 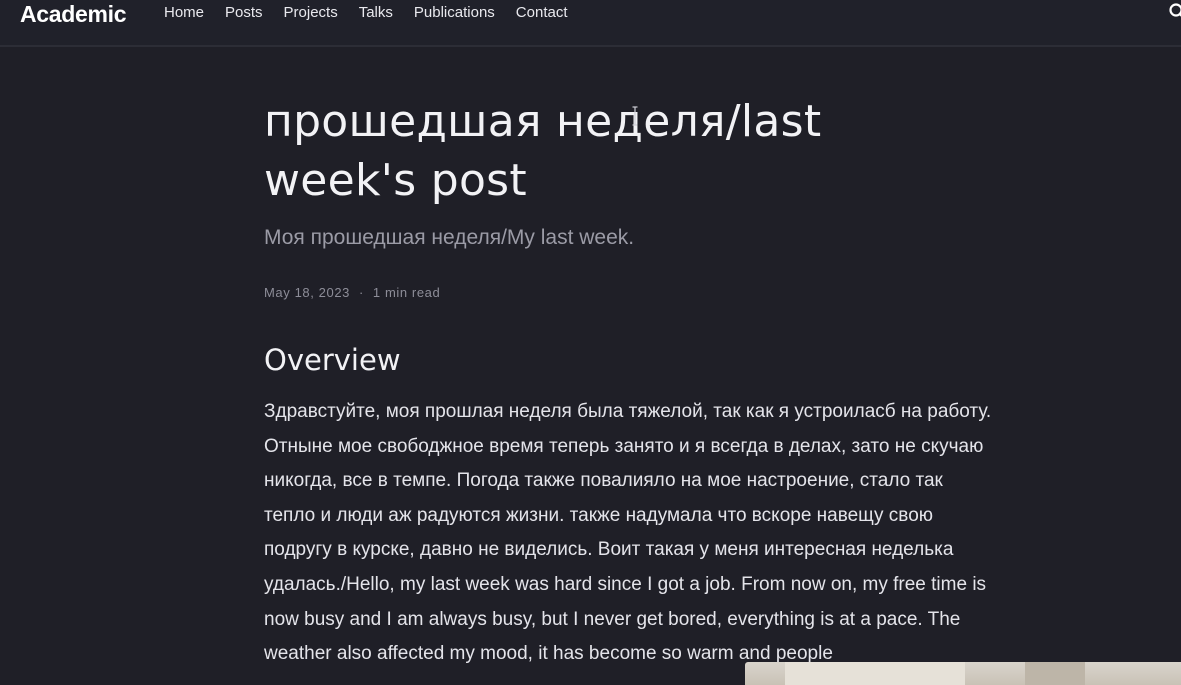 I want to click on nav-link-publications: Publications, so click(x=454, y=12).